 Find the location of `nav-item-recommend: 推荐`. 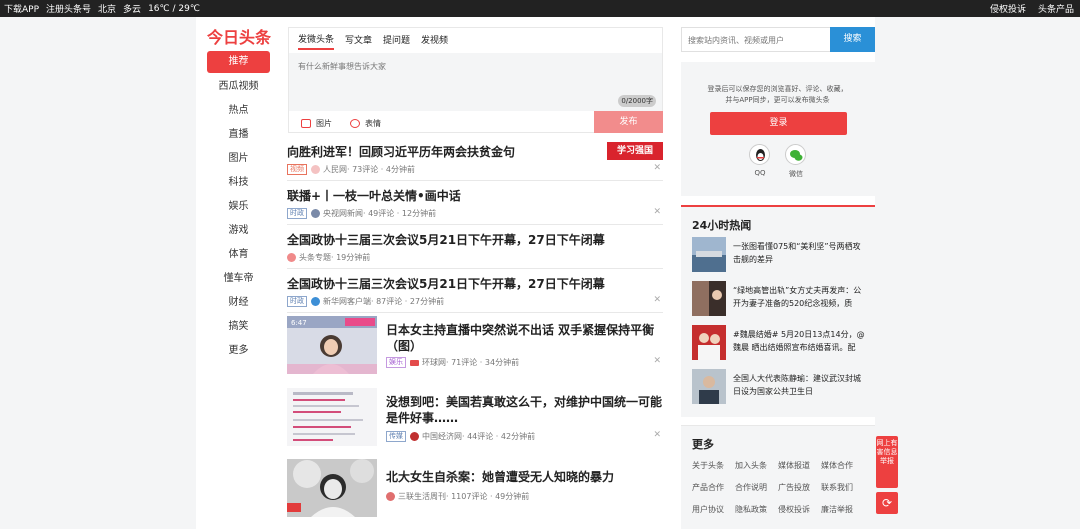

nav-item-recommend: 推荐 is located at coordinates (238, 62).